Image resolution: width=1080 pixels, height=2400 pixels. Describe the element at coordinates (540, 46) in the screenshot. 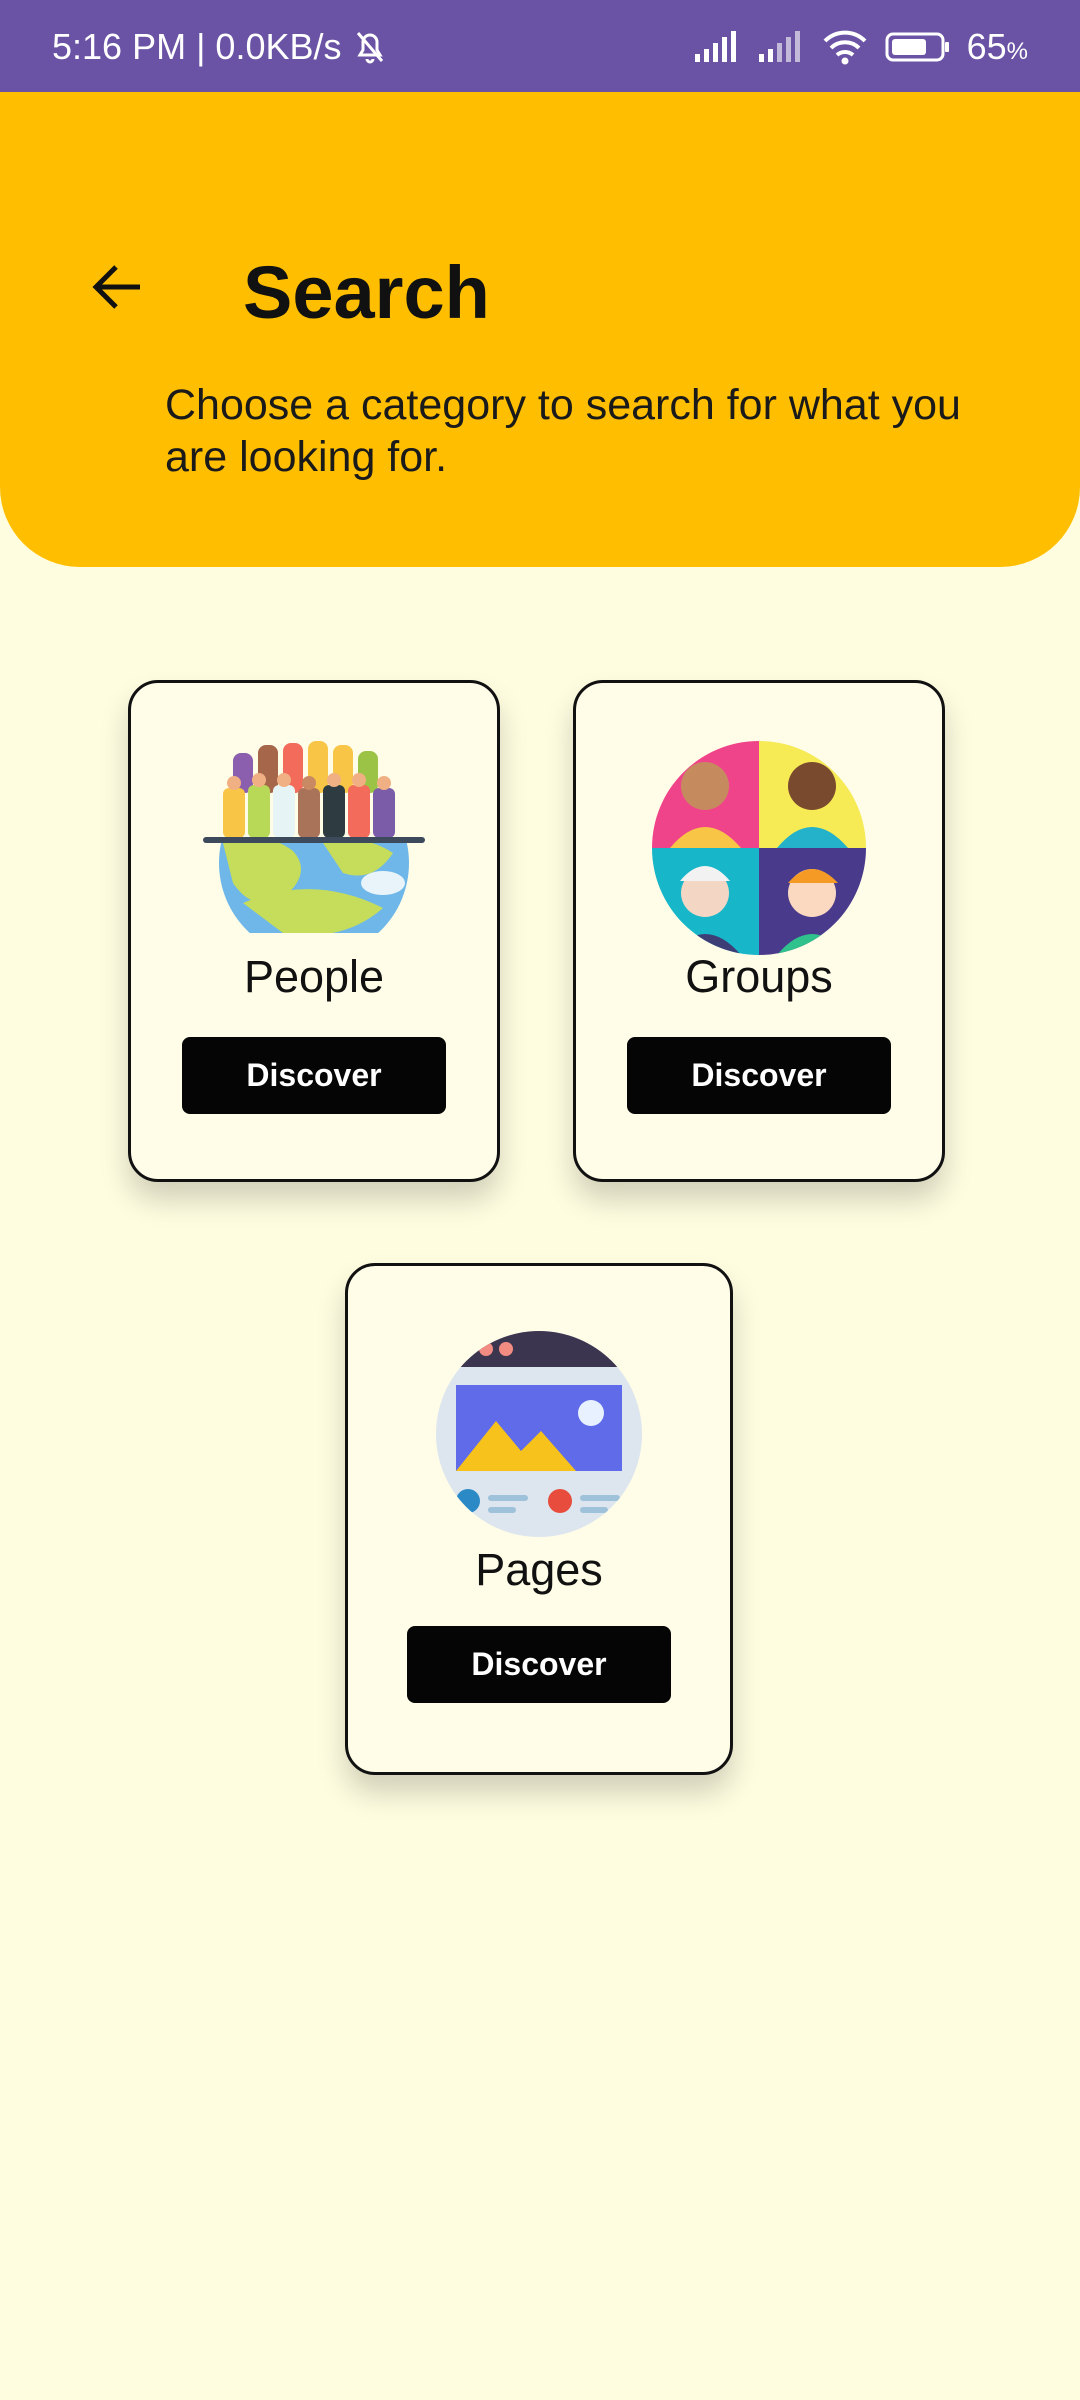

I see `status-bar: 5:16 PM | 0.0KB/s 65%` at that location.